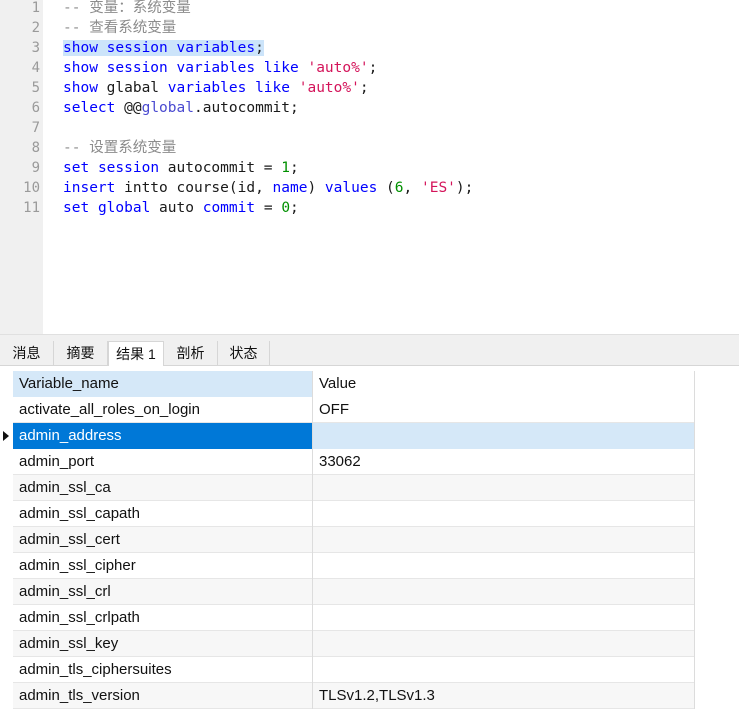 The image size is (739, 714). What do you see at coordinates (27, 353) in the screenshot?
I see `tab-messages: 消息` at bounding box center [27, 353].